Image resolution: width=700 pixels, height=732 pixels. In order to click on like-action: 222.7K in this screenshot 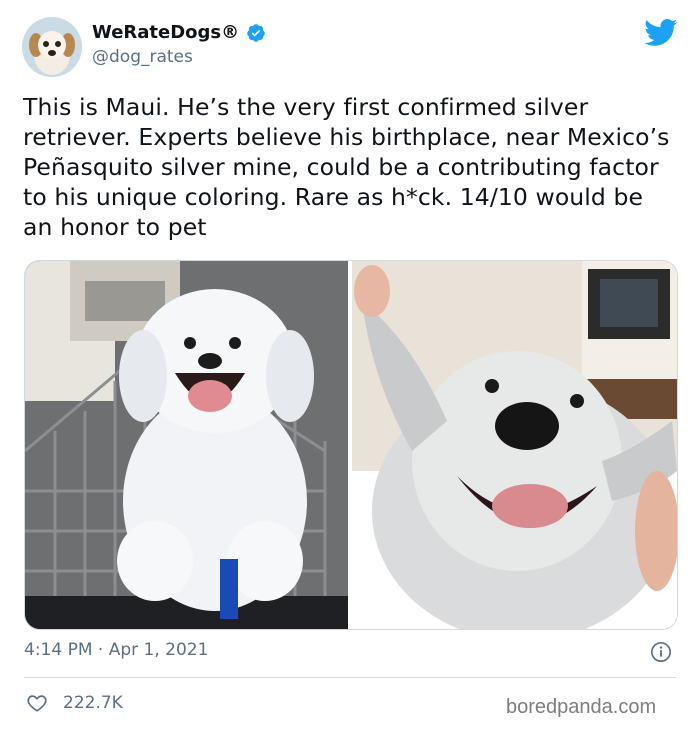, I will do `click(74, 703)`.